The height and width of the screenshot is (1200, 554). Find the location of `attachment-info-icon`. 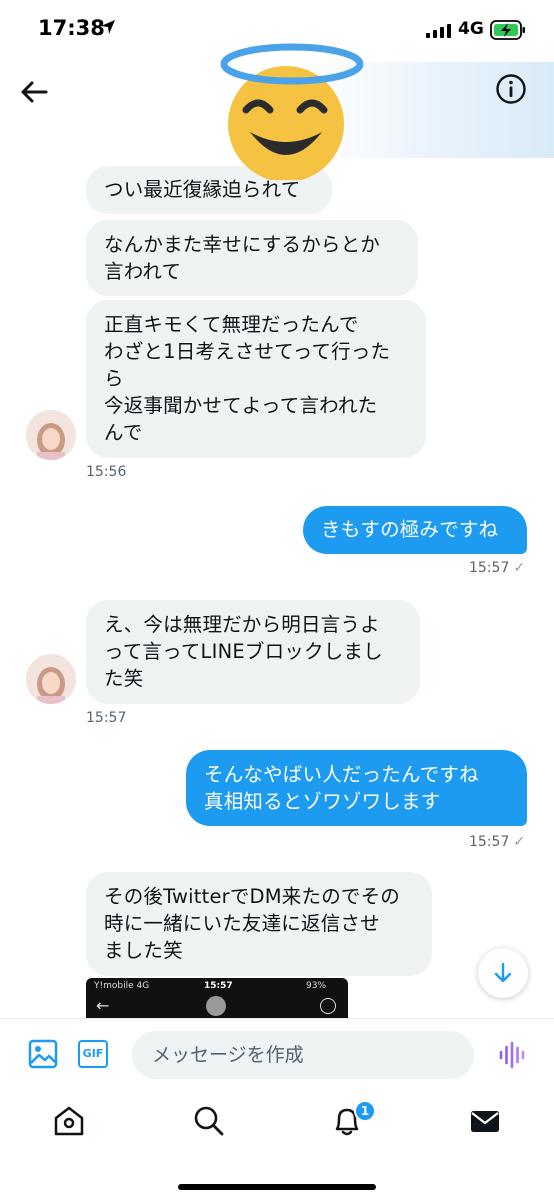

attachment-info-icon is located at coordinates (328, 1006).